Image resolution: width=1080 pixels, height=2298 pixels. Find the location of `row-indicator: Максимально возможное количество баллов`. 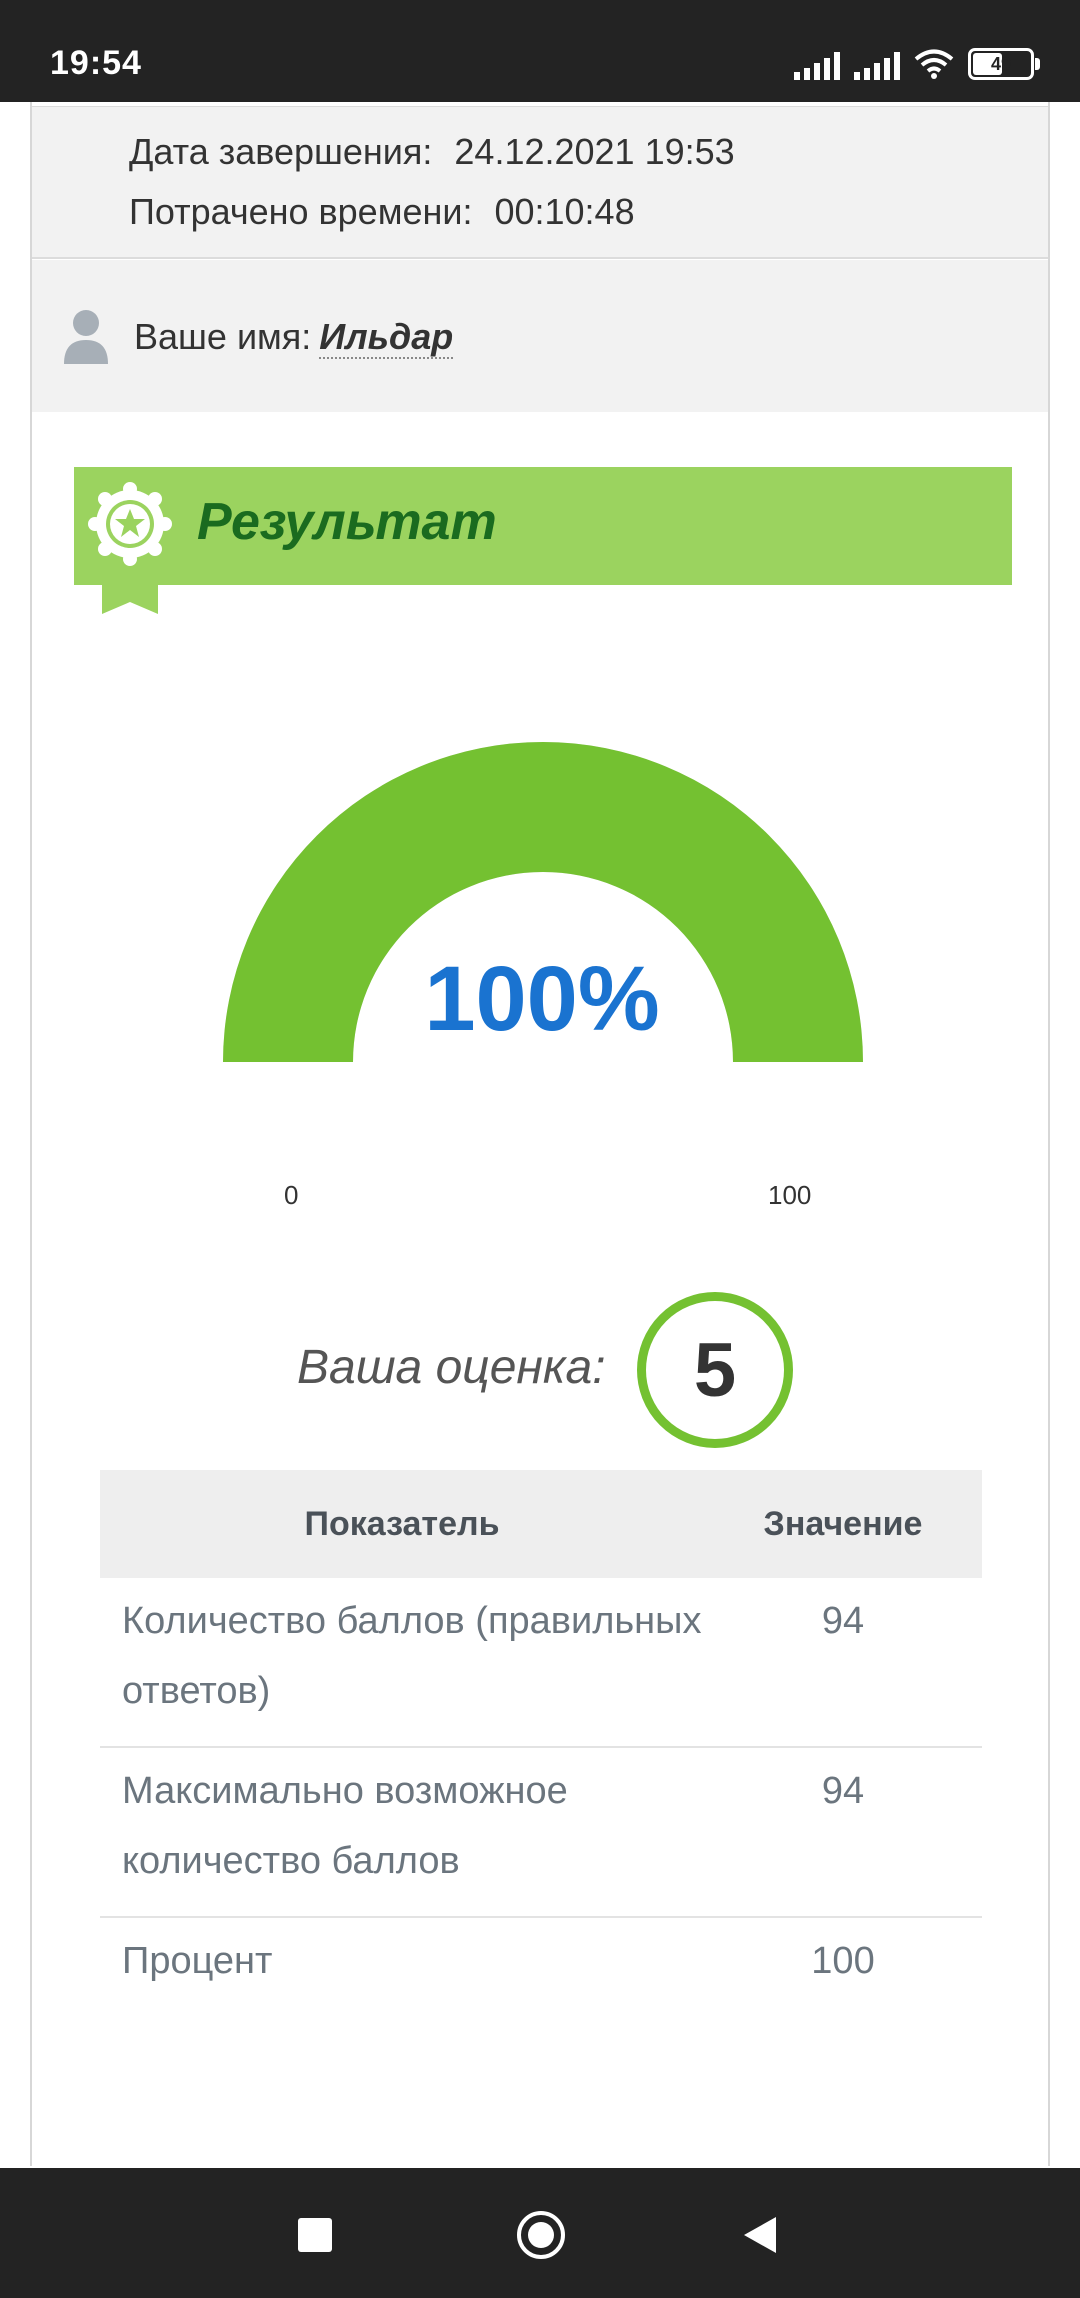

row-indicator: Максимально возможное количество баллов is located at coordinates (345, 1826).